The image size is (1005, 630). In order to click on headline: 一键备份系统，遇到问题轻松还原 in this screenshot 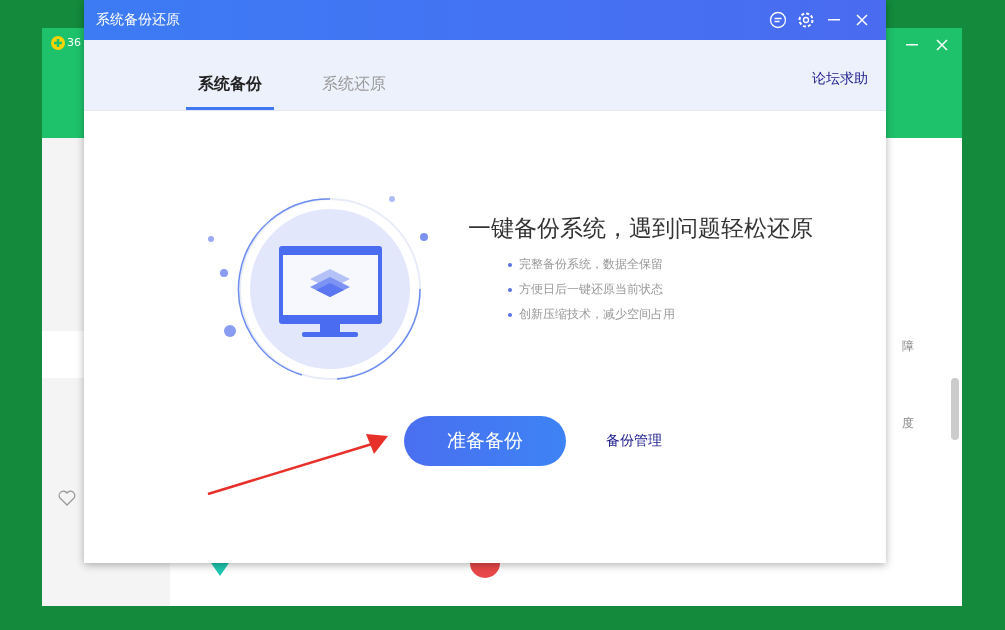, I will do `click(640, 228)`.